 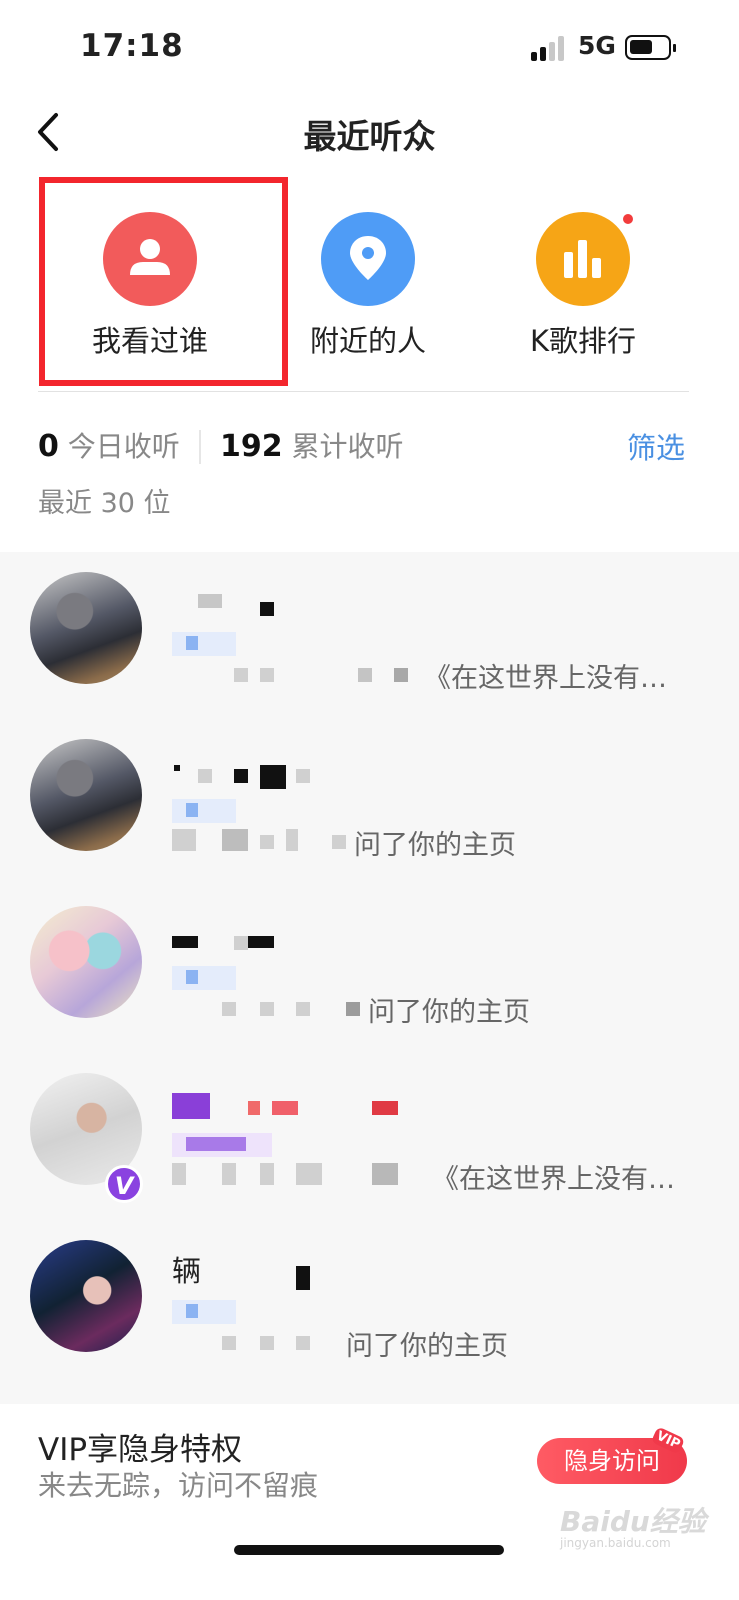 What do you see at coordinates (650, 47) in the screenshot?
I see `battery-icon` at bounding box center [650, 47].